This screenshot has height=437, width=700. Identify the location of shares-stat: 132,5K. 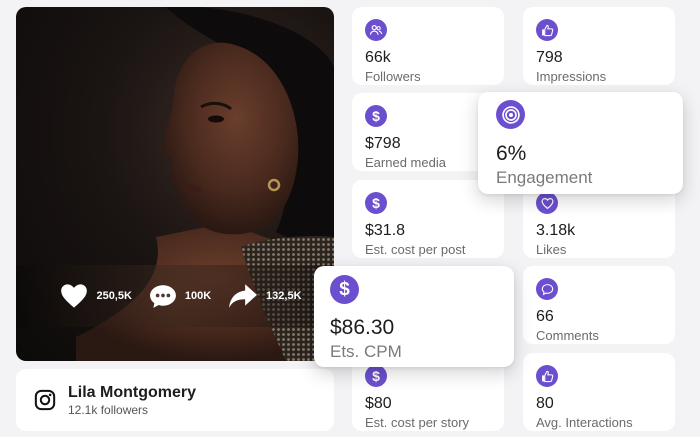
(265, 296).